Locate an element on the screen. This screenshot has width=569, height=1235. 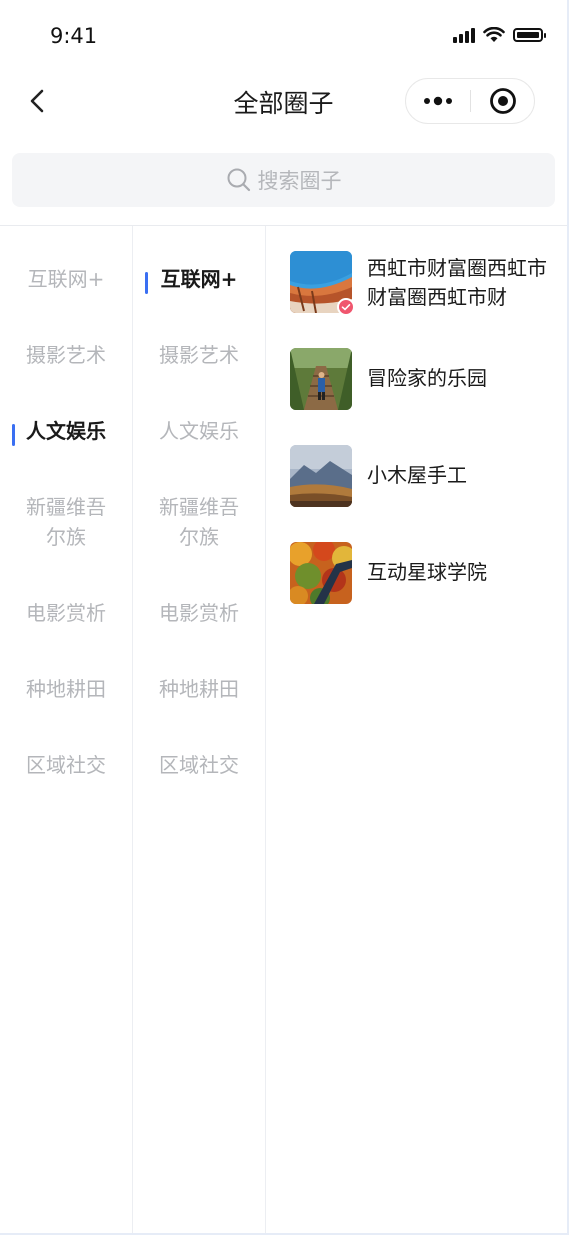
secondary-category-item: 摄影艺术 is located at coordinates (199, 355).